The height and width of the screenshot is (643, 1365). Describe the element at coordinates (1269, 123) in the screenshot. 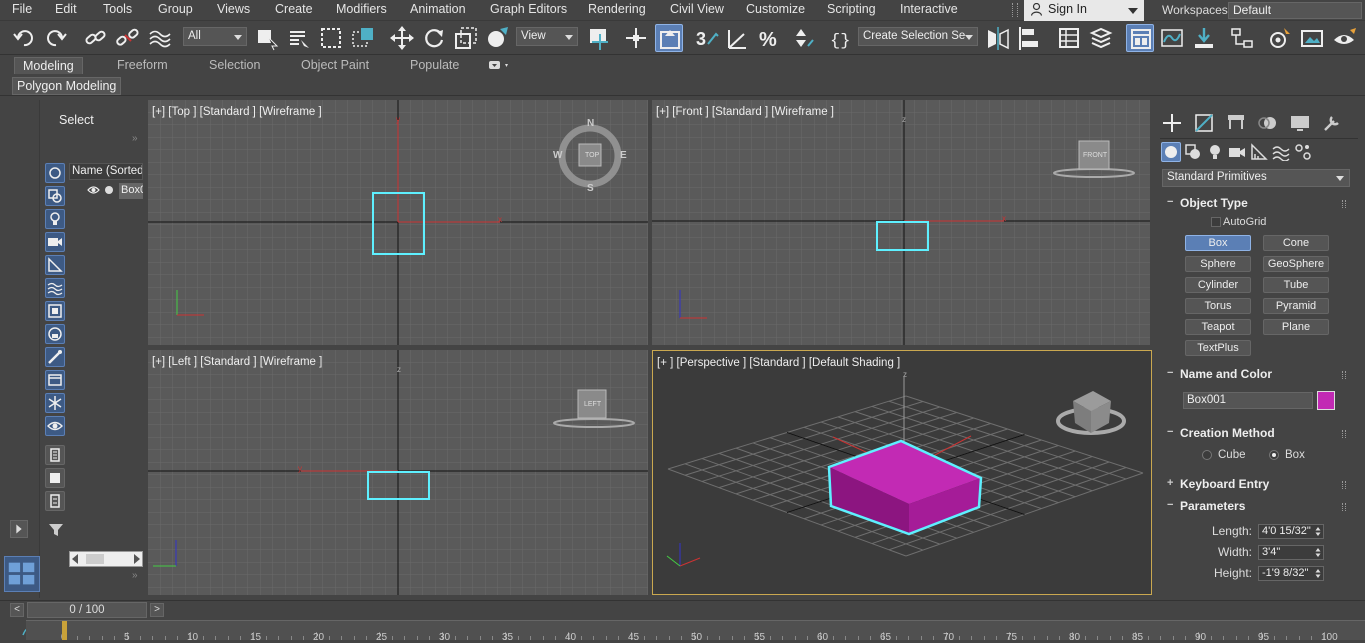

I see `motion-tab-icon` at that location.